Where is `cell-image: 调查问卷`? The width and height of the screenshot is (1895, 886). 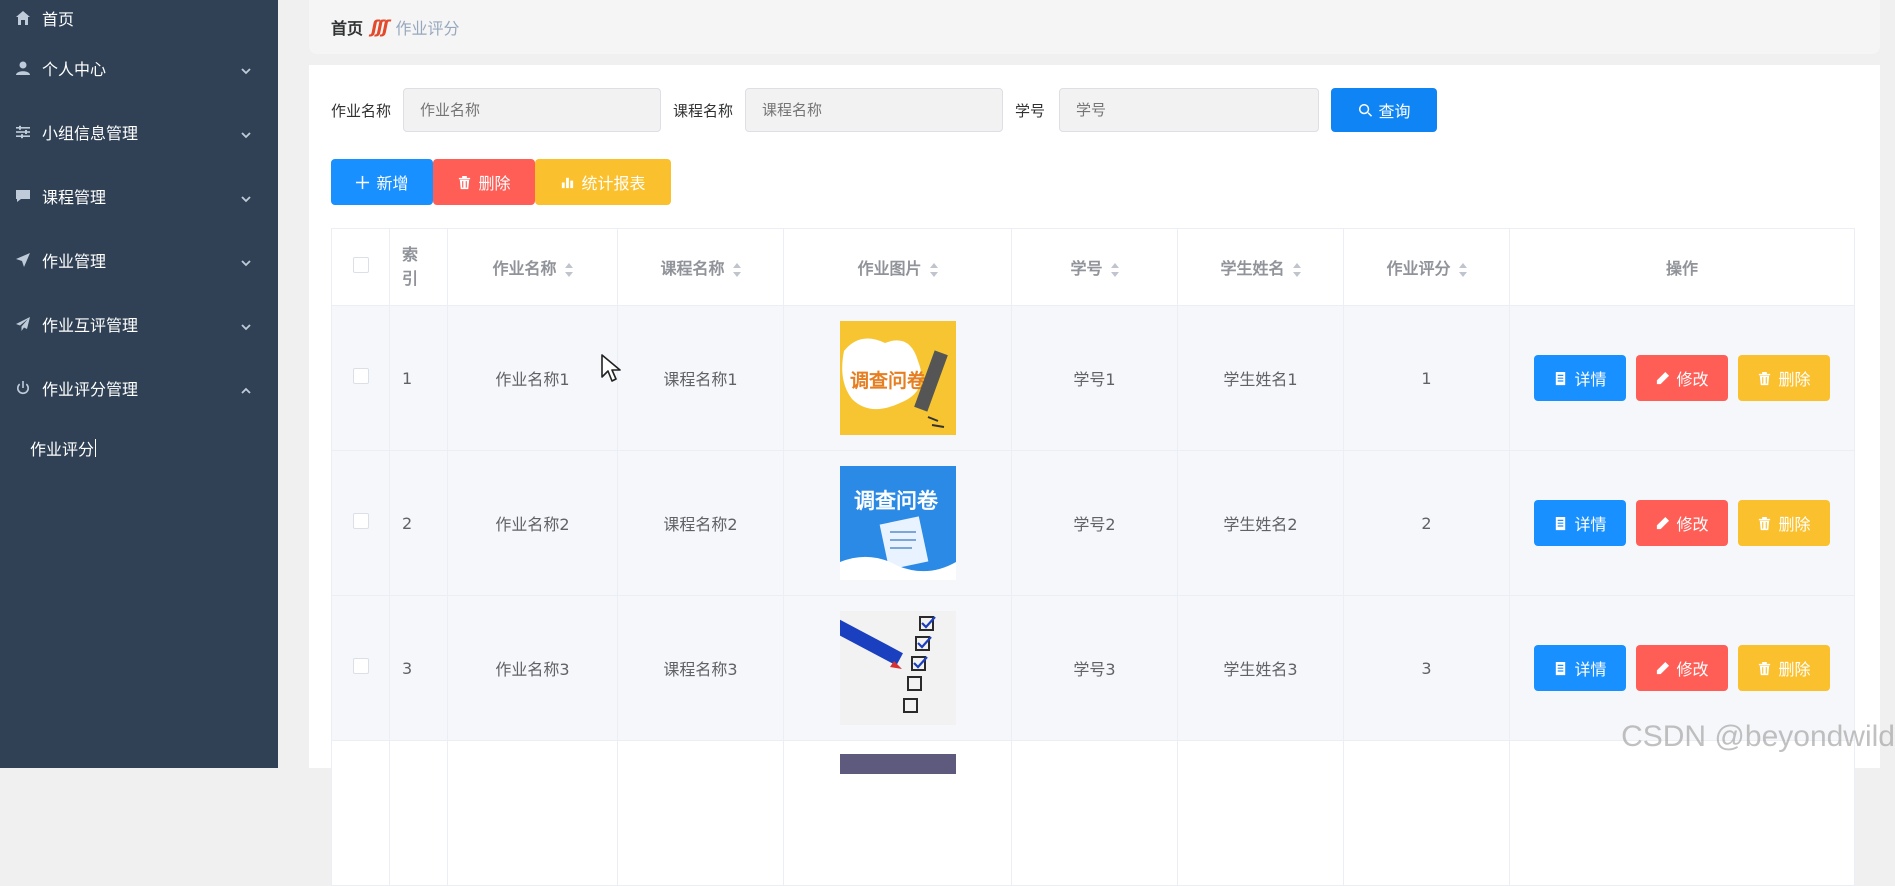 cell-image: 调查问卷 is located at coordinates (897, 378).